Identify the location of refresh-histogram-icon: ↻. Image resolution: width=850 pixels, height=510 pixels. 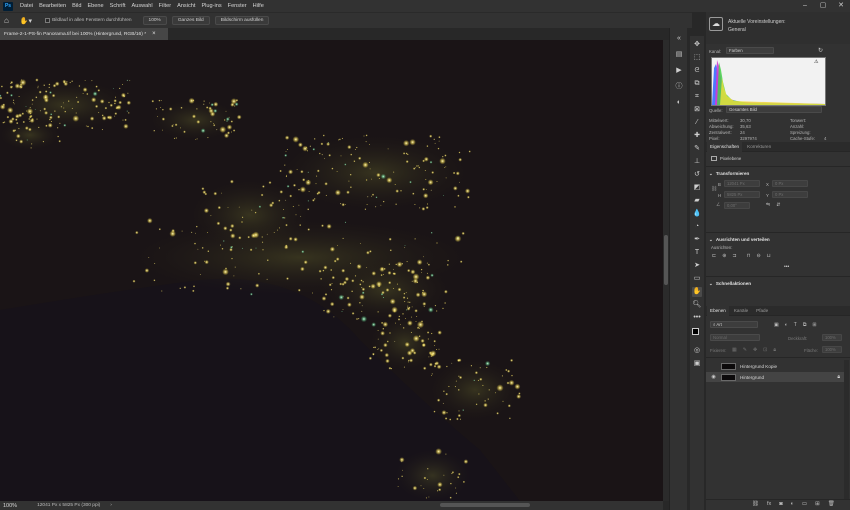
(820, 50).